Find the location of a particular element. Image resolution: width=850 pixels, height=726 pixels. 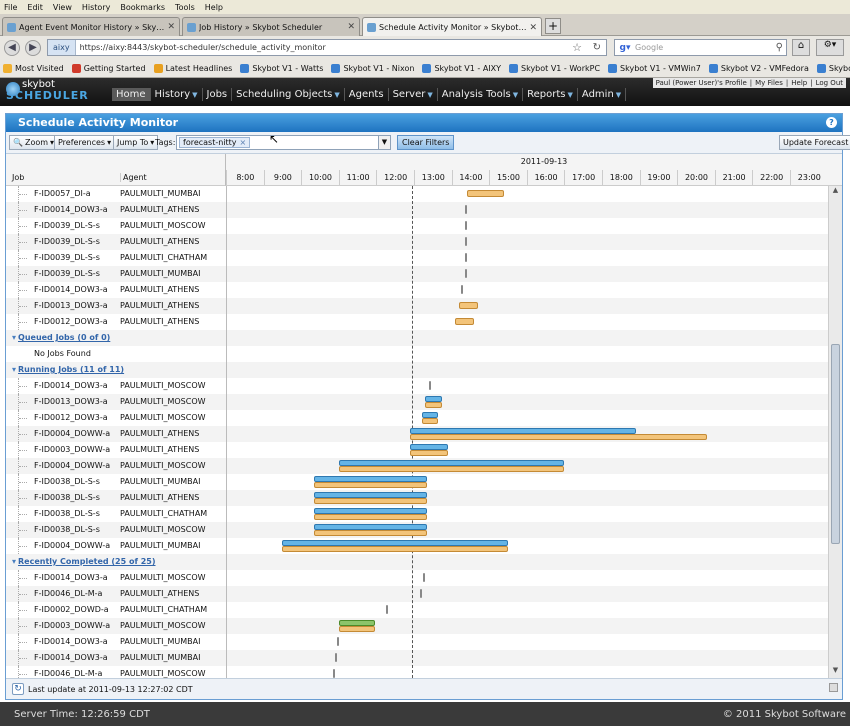

menu-item-edit: Edit is located at coordinates (35, 7).